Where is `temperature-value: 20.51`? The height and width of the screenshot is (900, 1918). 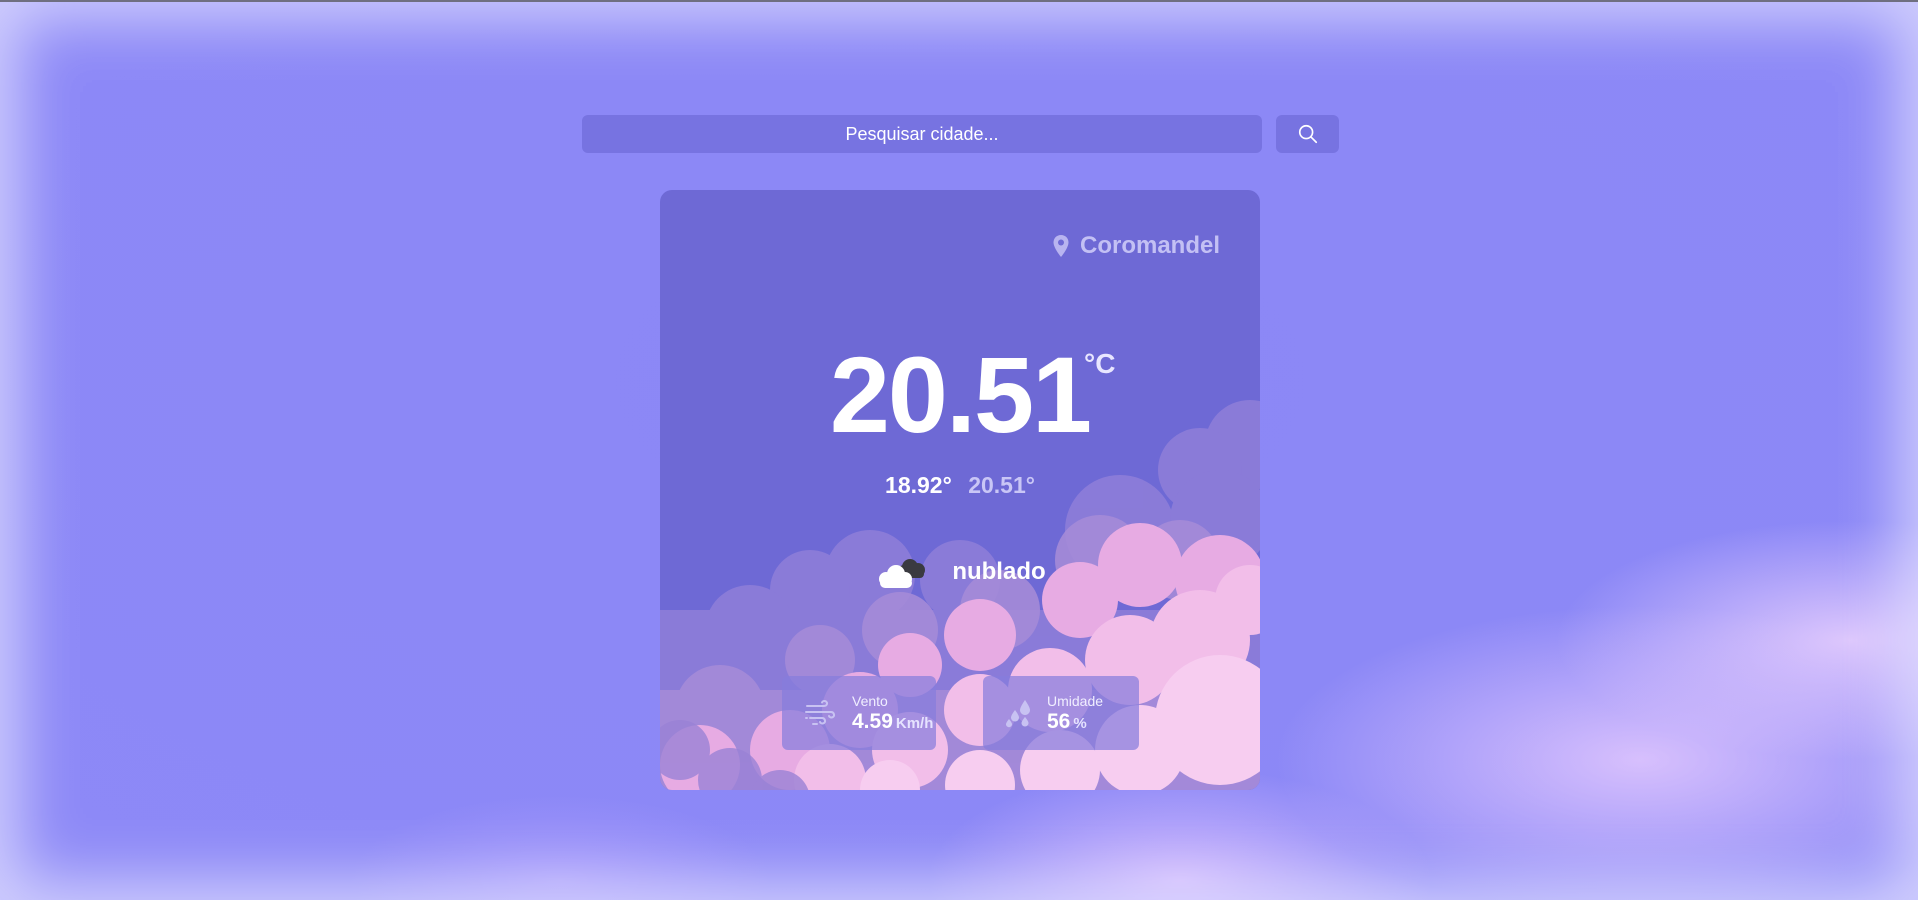
temperature-value: 20.51 is located at coordinates (960, 394).